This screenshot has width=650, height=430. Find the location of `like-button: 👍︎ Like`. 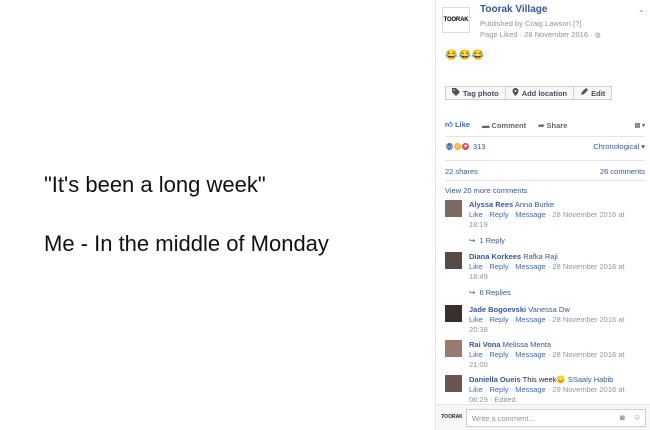

like-button: 👍︎ Like is located at coordinates (457, 125).